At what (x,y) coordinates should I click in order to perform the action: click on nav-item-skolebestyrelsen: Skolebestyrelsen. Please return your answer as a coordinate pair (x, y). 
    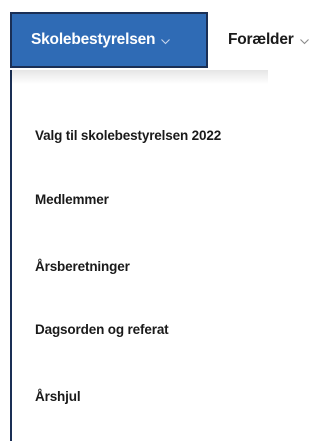
    Looking at the image, I should click on (109, 40).